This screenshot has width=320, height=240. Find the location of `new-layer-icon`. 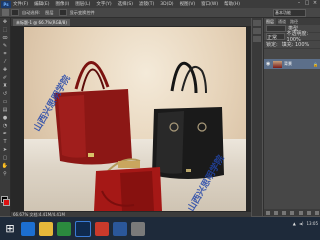

new-layer-icon is located at coordinates (308, 212).